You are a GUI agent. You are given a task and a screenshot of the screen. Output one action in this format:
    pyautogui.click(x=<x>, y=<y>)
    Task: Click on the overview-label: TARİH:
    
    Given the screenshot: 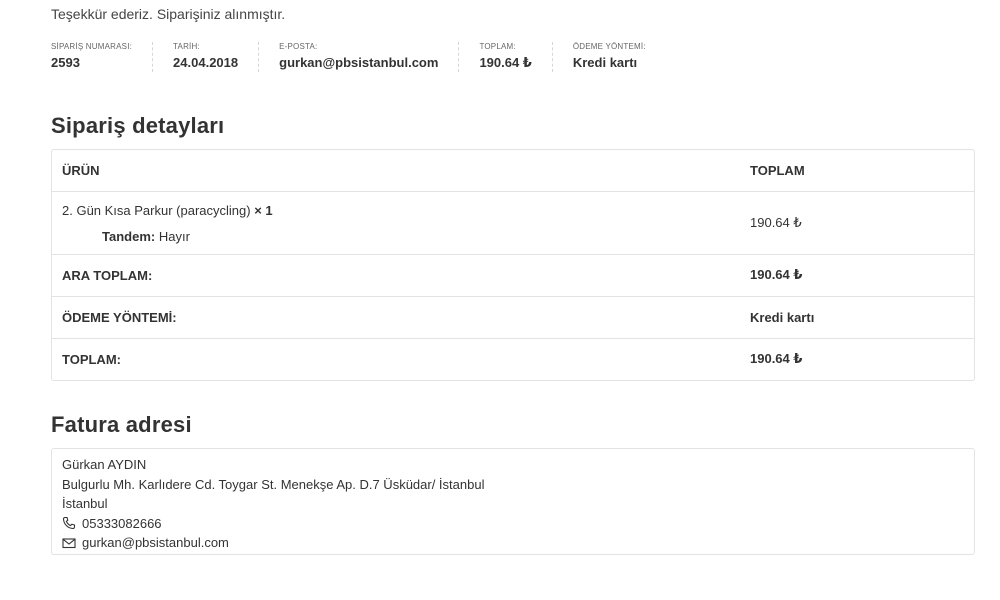 What is the action you would take?
    pyautogui.click(x=186, y=46)
    